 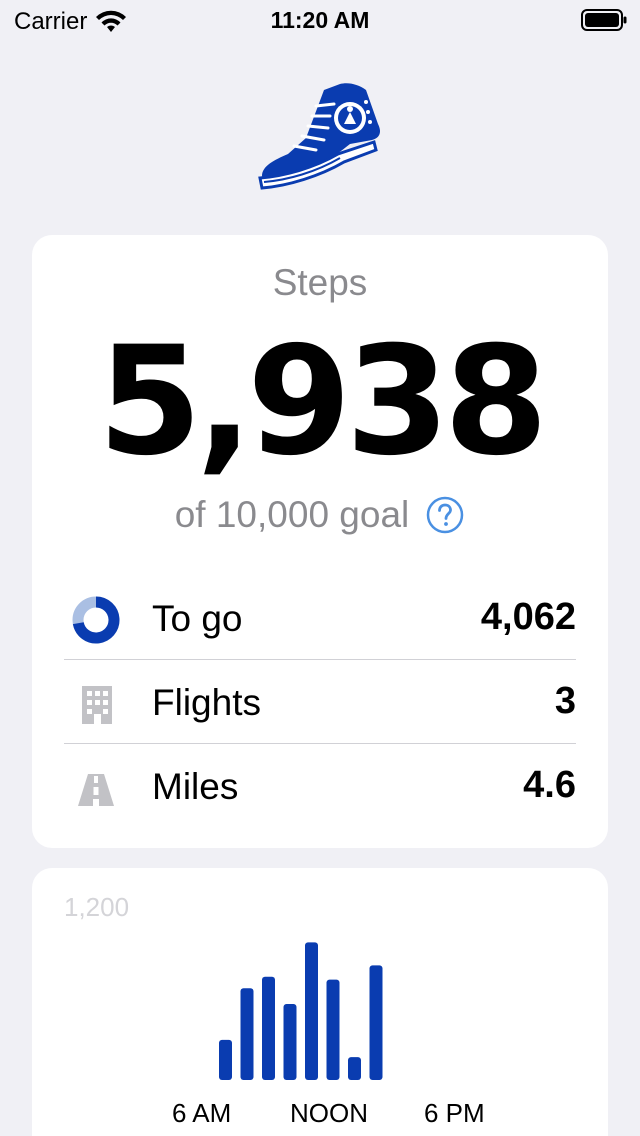 What do you see at coordinates (96, 620) in the screenshot?
I see `progress-ring-icon` at bounding box center [96, 620].